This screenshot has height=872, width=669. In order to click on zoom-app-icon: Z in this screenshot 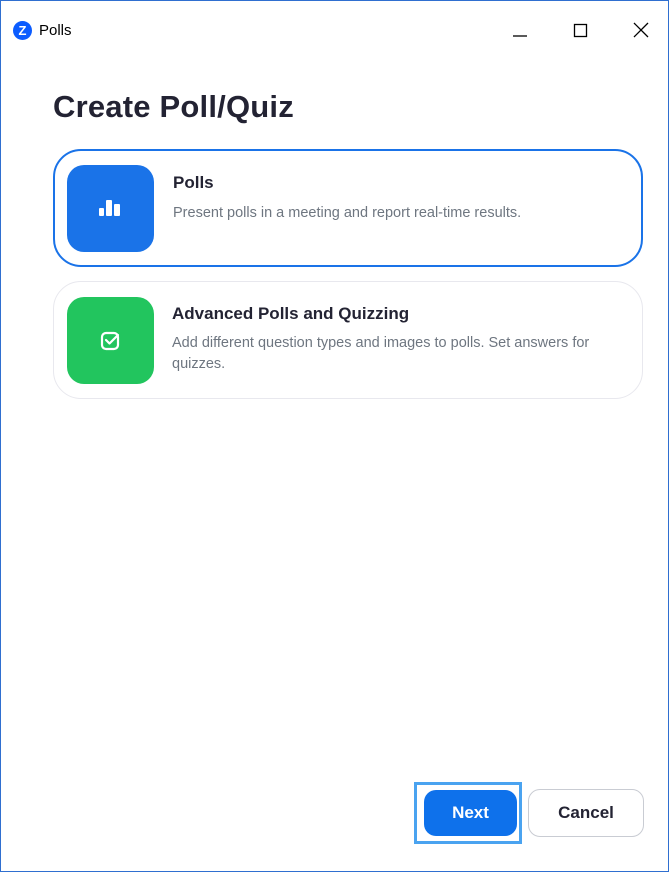, I will do `click(22, 30)`.